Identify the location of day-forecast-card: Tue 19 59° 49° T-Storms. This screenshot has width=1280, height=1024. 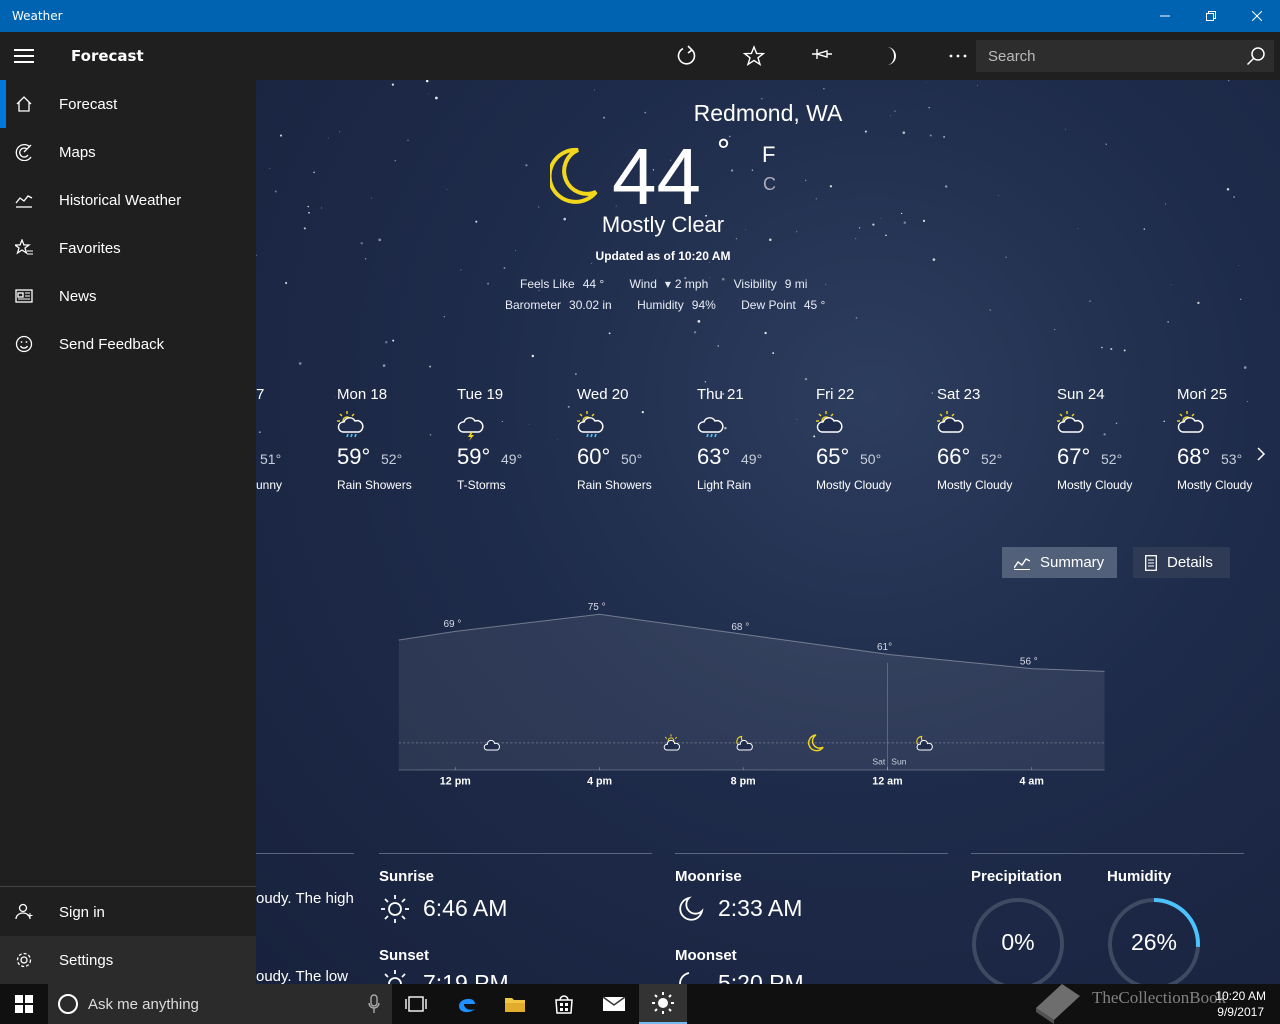
(517, 439).